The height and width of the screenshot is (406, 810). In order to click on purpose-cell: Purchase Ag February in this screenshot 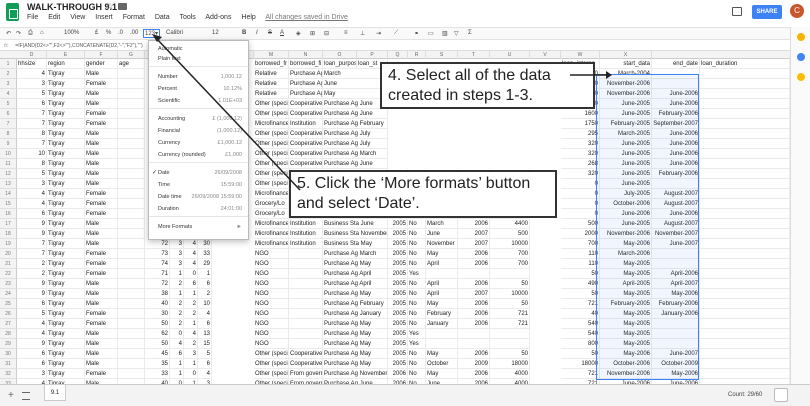, I will do `click(355, 304)`.